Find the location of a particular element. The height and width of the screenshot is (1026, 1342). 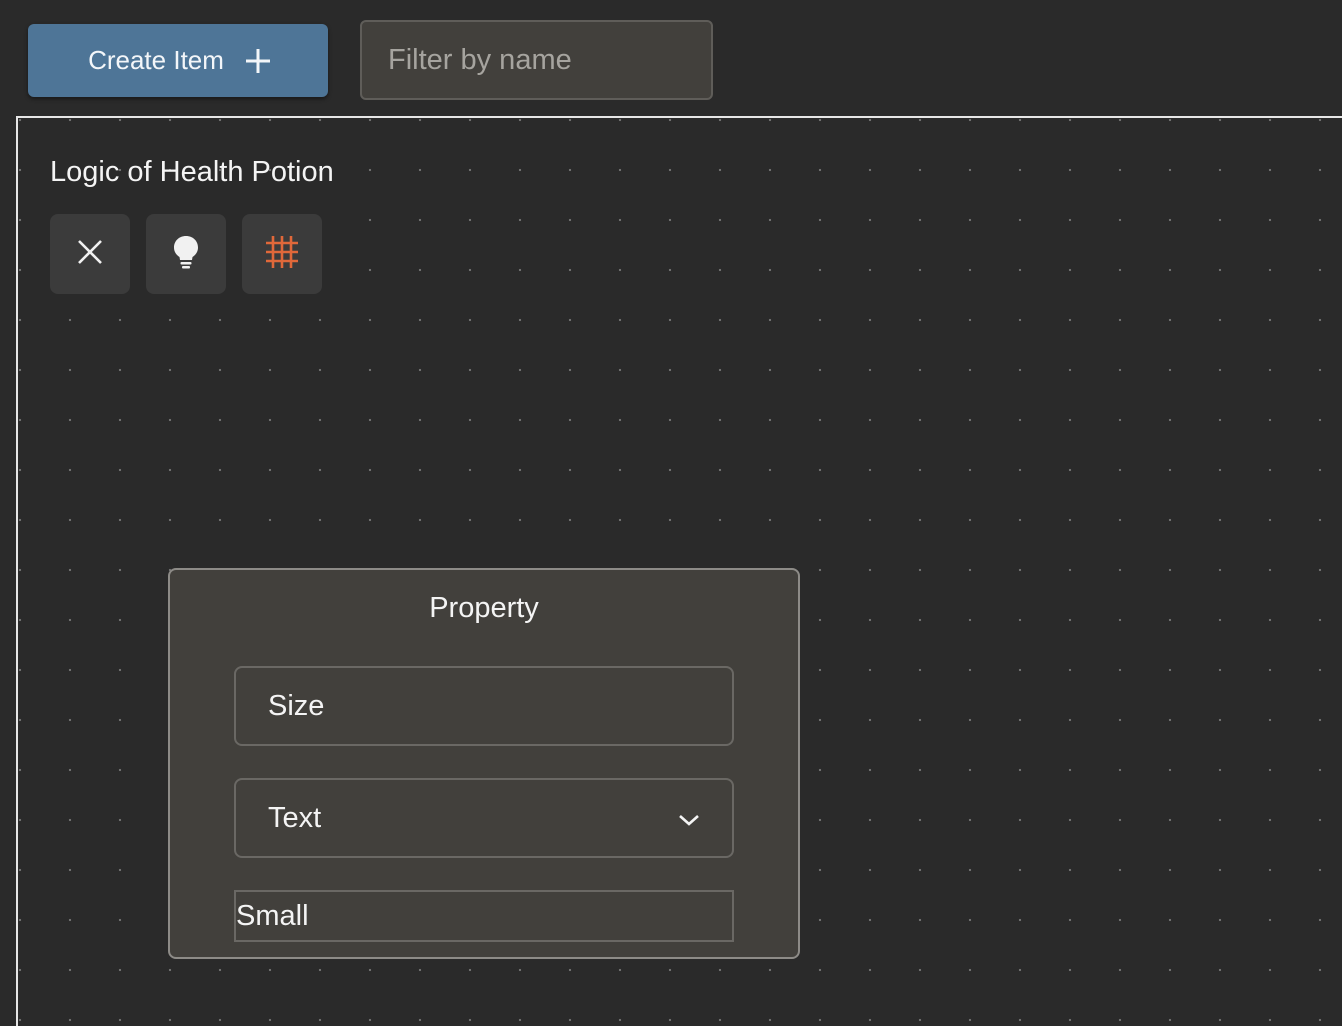

close-icon is located at coordinates (90, 254).